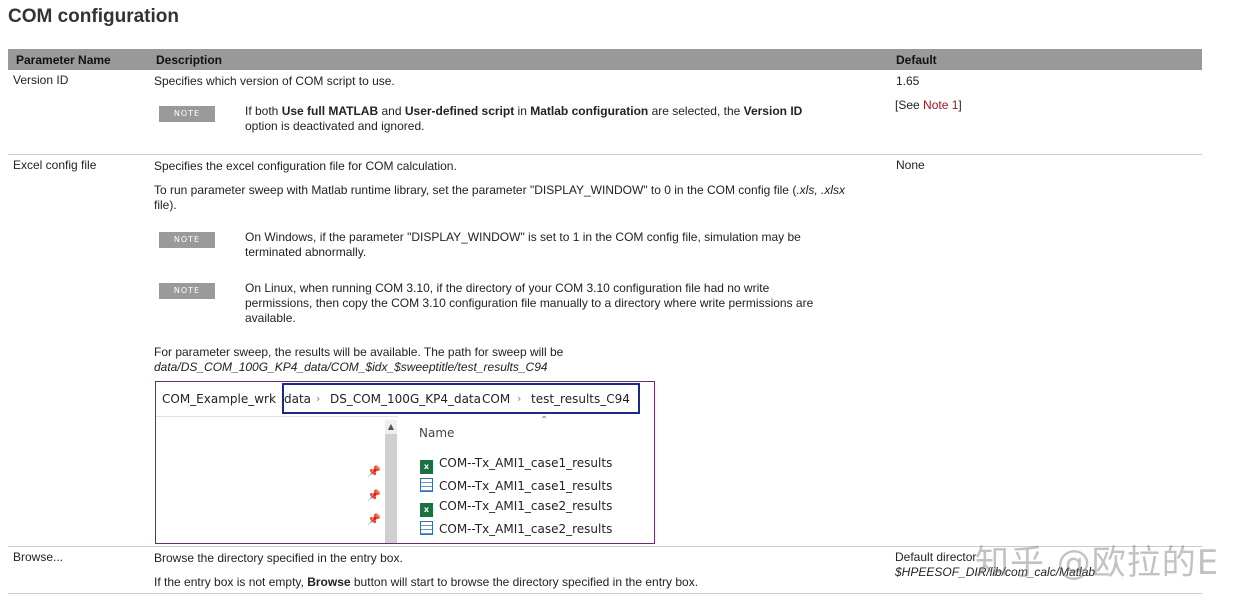  I want to click on breadcrumb-item: COM_Example_wrk, so click(219, 399).